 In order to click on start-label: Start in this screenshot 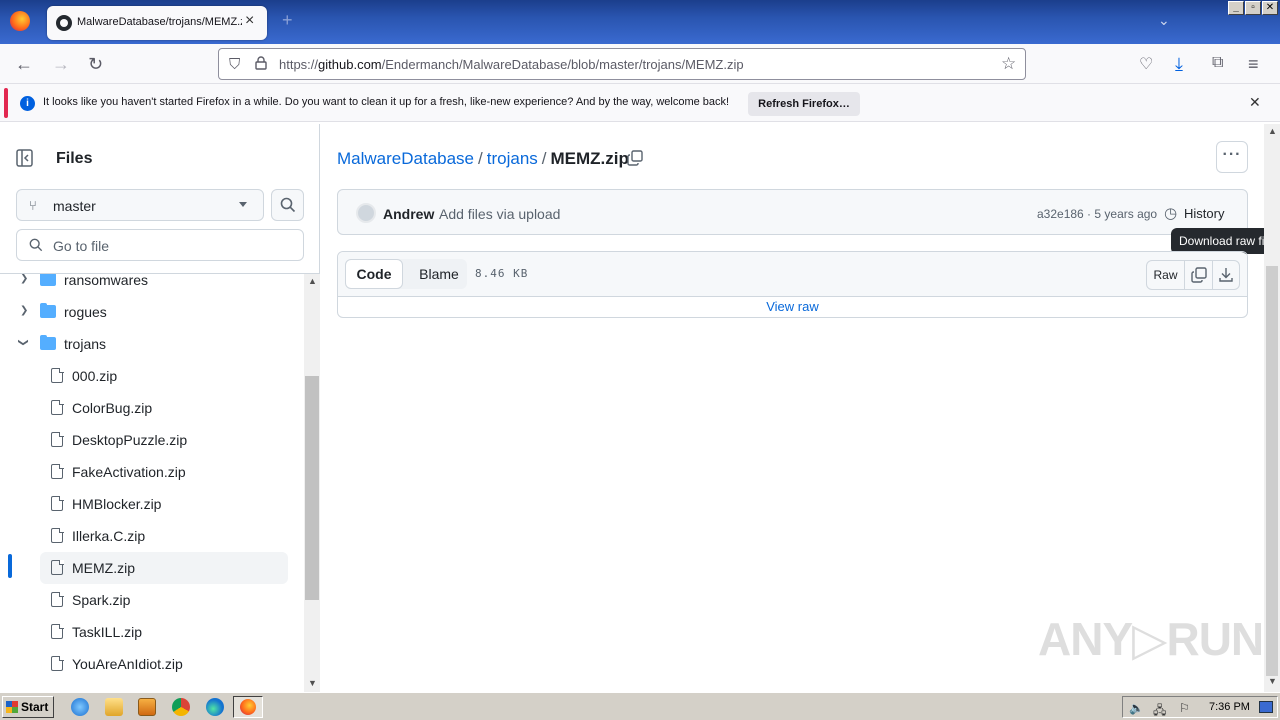, I will do `click(35, 707)`.